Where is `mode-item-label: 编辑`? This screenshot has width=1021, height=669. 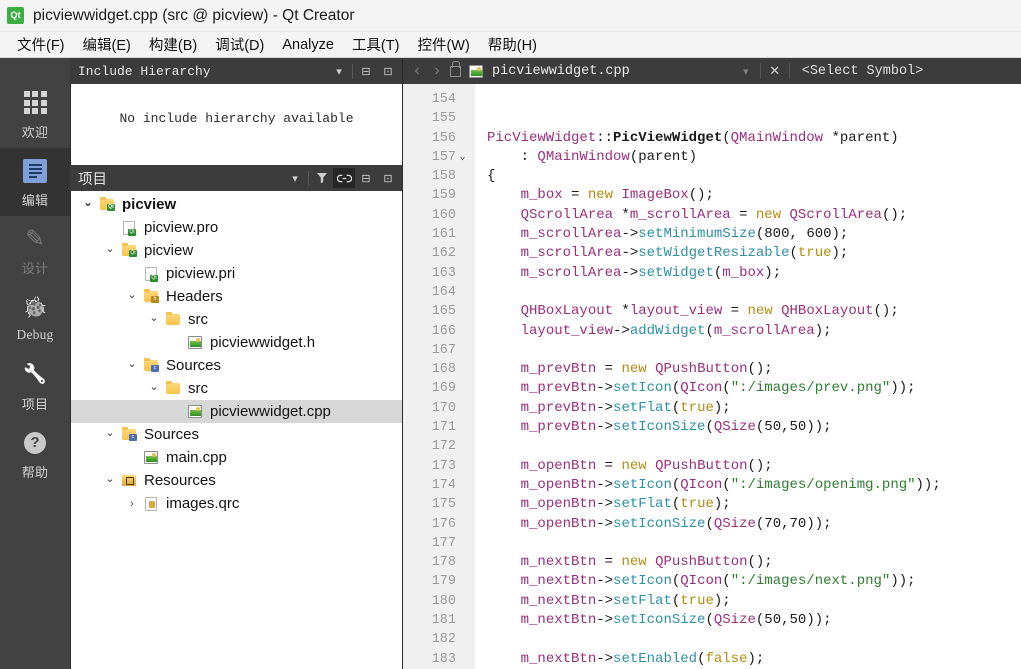
mode-item-label: 编辑 is located at coordinates (35, 200).